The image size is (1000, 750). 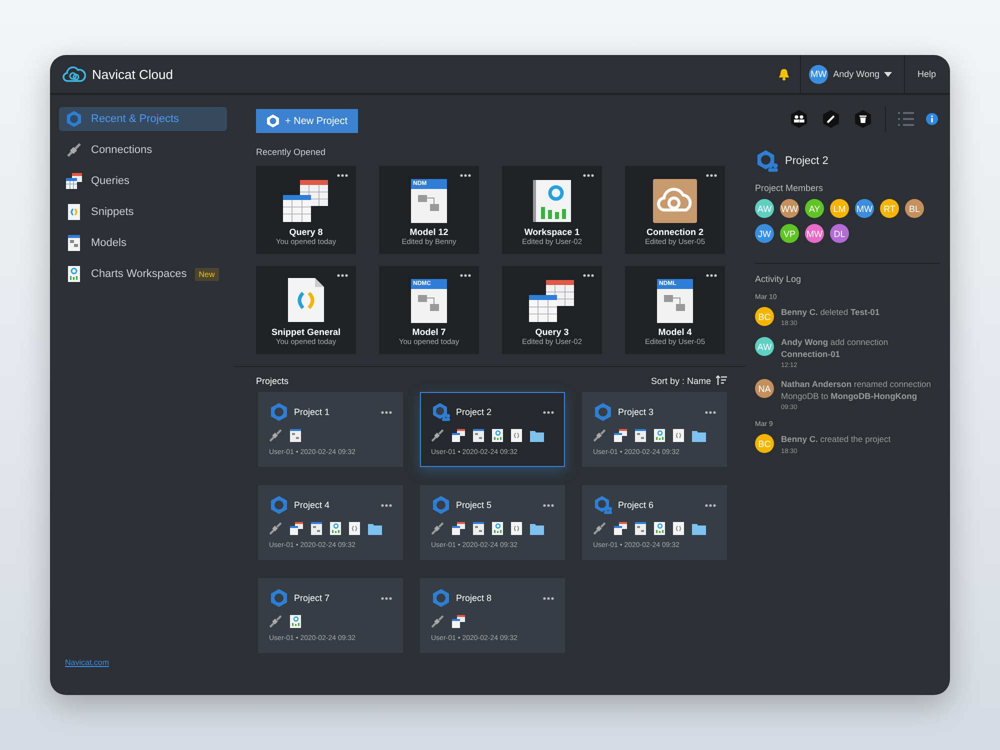 What do you see at coordinates (888, 74) in the screenshot?
I see `caret-icon` at bounding box center [888, 74].